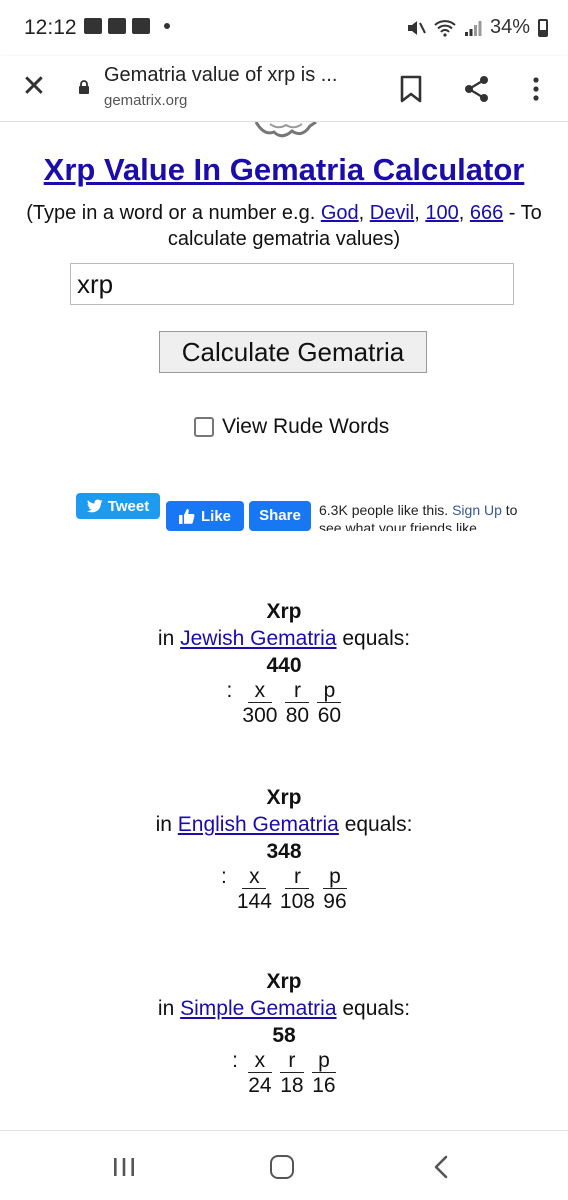  What do you see at coordinates (477, 89) in the screenshot?
I see `share-icon` at bounding box center [477, 89].